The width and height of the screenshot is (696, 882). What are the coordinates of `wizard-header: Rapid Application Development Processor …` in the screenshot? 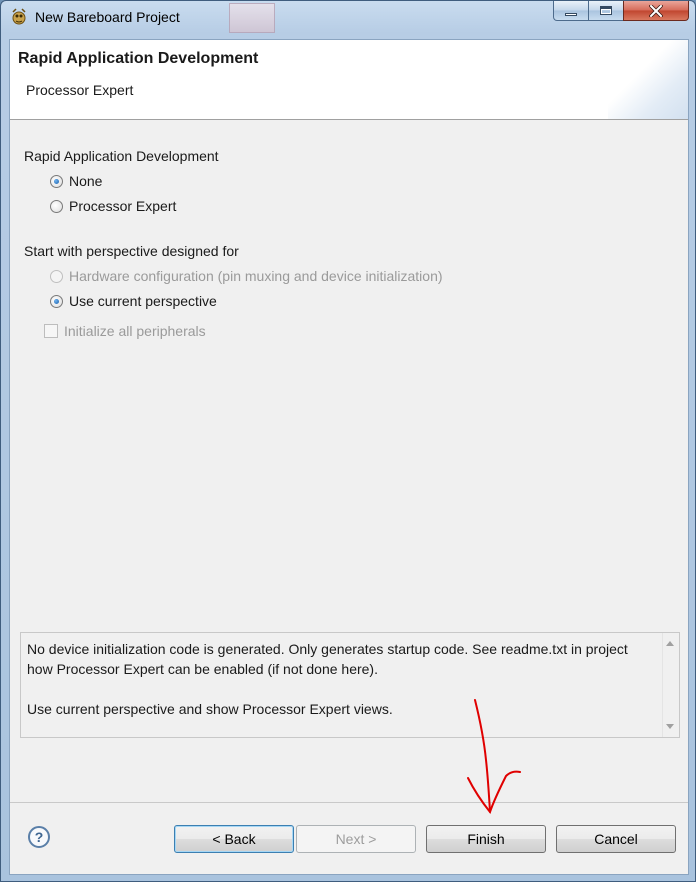 It's located at (349, 80).